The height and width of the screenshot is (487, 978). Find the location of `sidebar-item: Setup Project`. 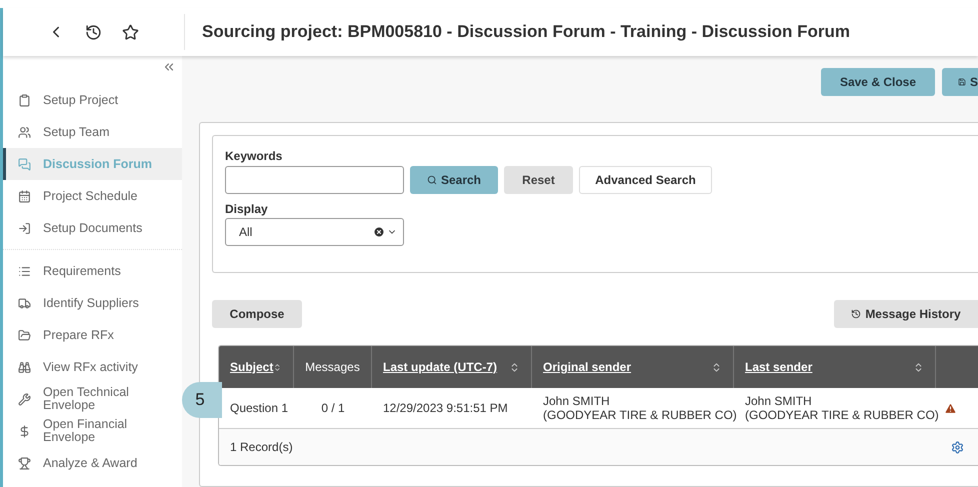

sidebar-item: Setup Project is located at coordinates (92, 100).